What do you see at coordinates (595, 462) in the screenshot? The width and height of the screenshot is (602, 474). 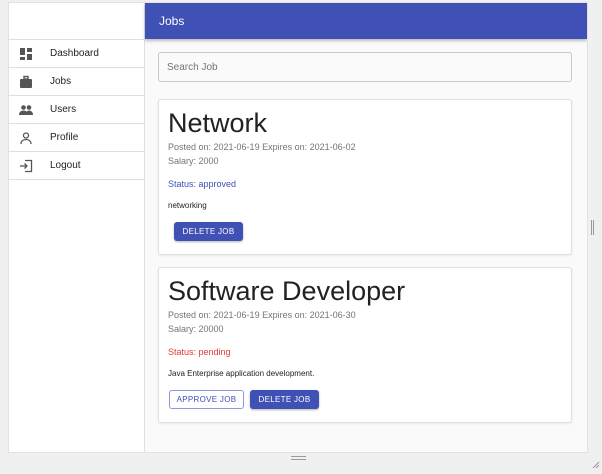 I see `resize-grip-icon` at bounding box center [595, 462].